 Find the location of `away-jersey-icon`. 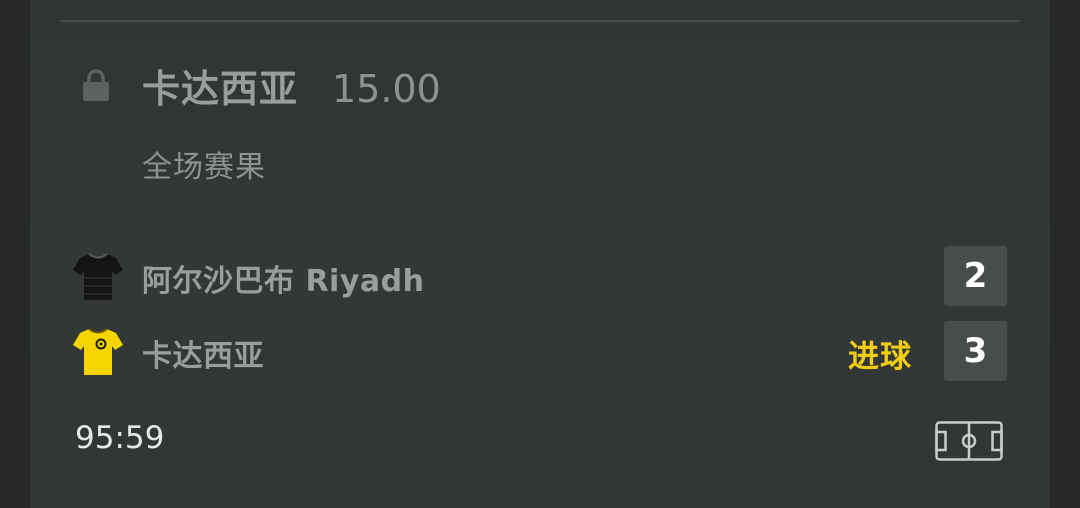

away-jersey-icon is located at coordinates (98, 351).